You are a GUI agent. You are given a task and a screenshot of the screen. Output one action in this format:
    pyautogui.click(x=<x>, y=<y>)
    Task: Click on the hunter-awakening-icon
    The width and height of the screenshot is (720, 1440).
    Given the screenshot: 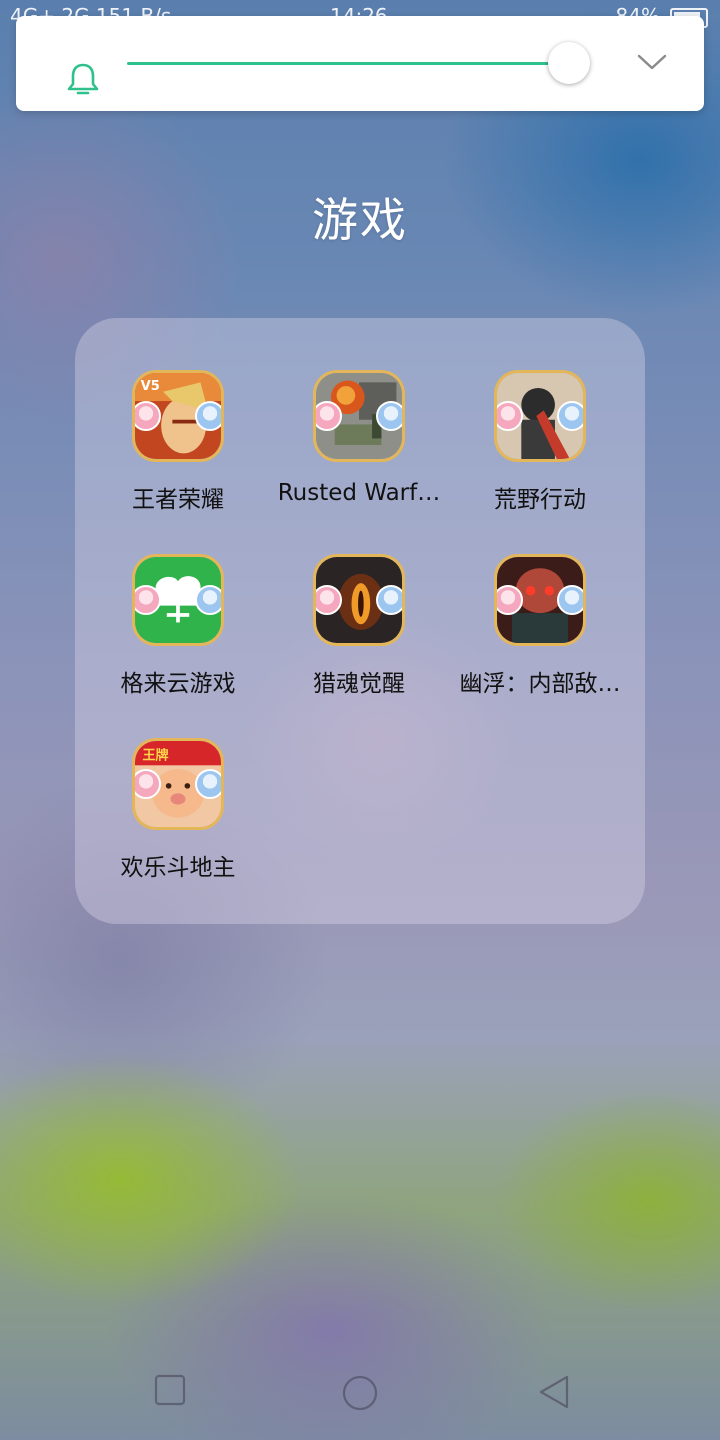 What is the action you would take?
    pyautogui.click(x=359, y=600)
    